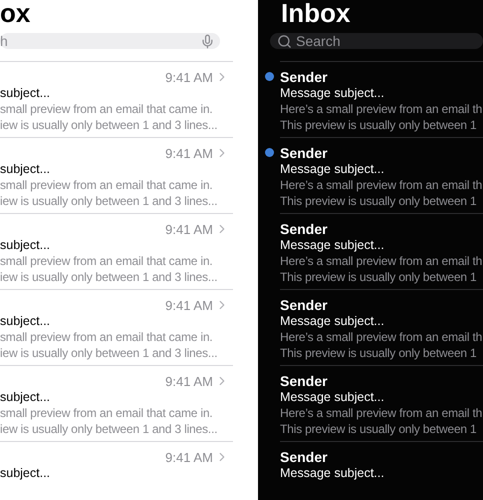  What do you see at coordinates (284, 41) in the screenshot?
I see `search-icon` at bounding box center [284, 41].